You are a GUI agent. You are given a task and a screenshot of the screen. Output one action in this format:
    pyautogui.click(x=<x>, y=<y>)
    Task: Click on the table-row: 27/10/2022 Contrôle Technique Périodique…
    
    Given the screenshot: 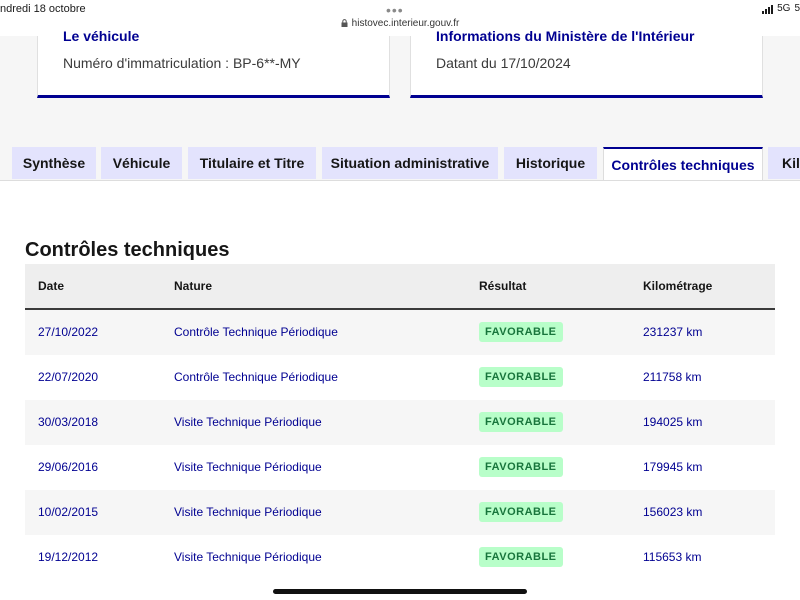 What is the action you would take?
    pyautogui.click(x=400, y=332)
    